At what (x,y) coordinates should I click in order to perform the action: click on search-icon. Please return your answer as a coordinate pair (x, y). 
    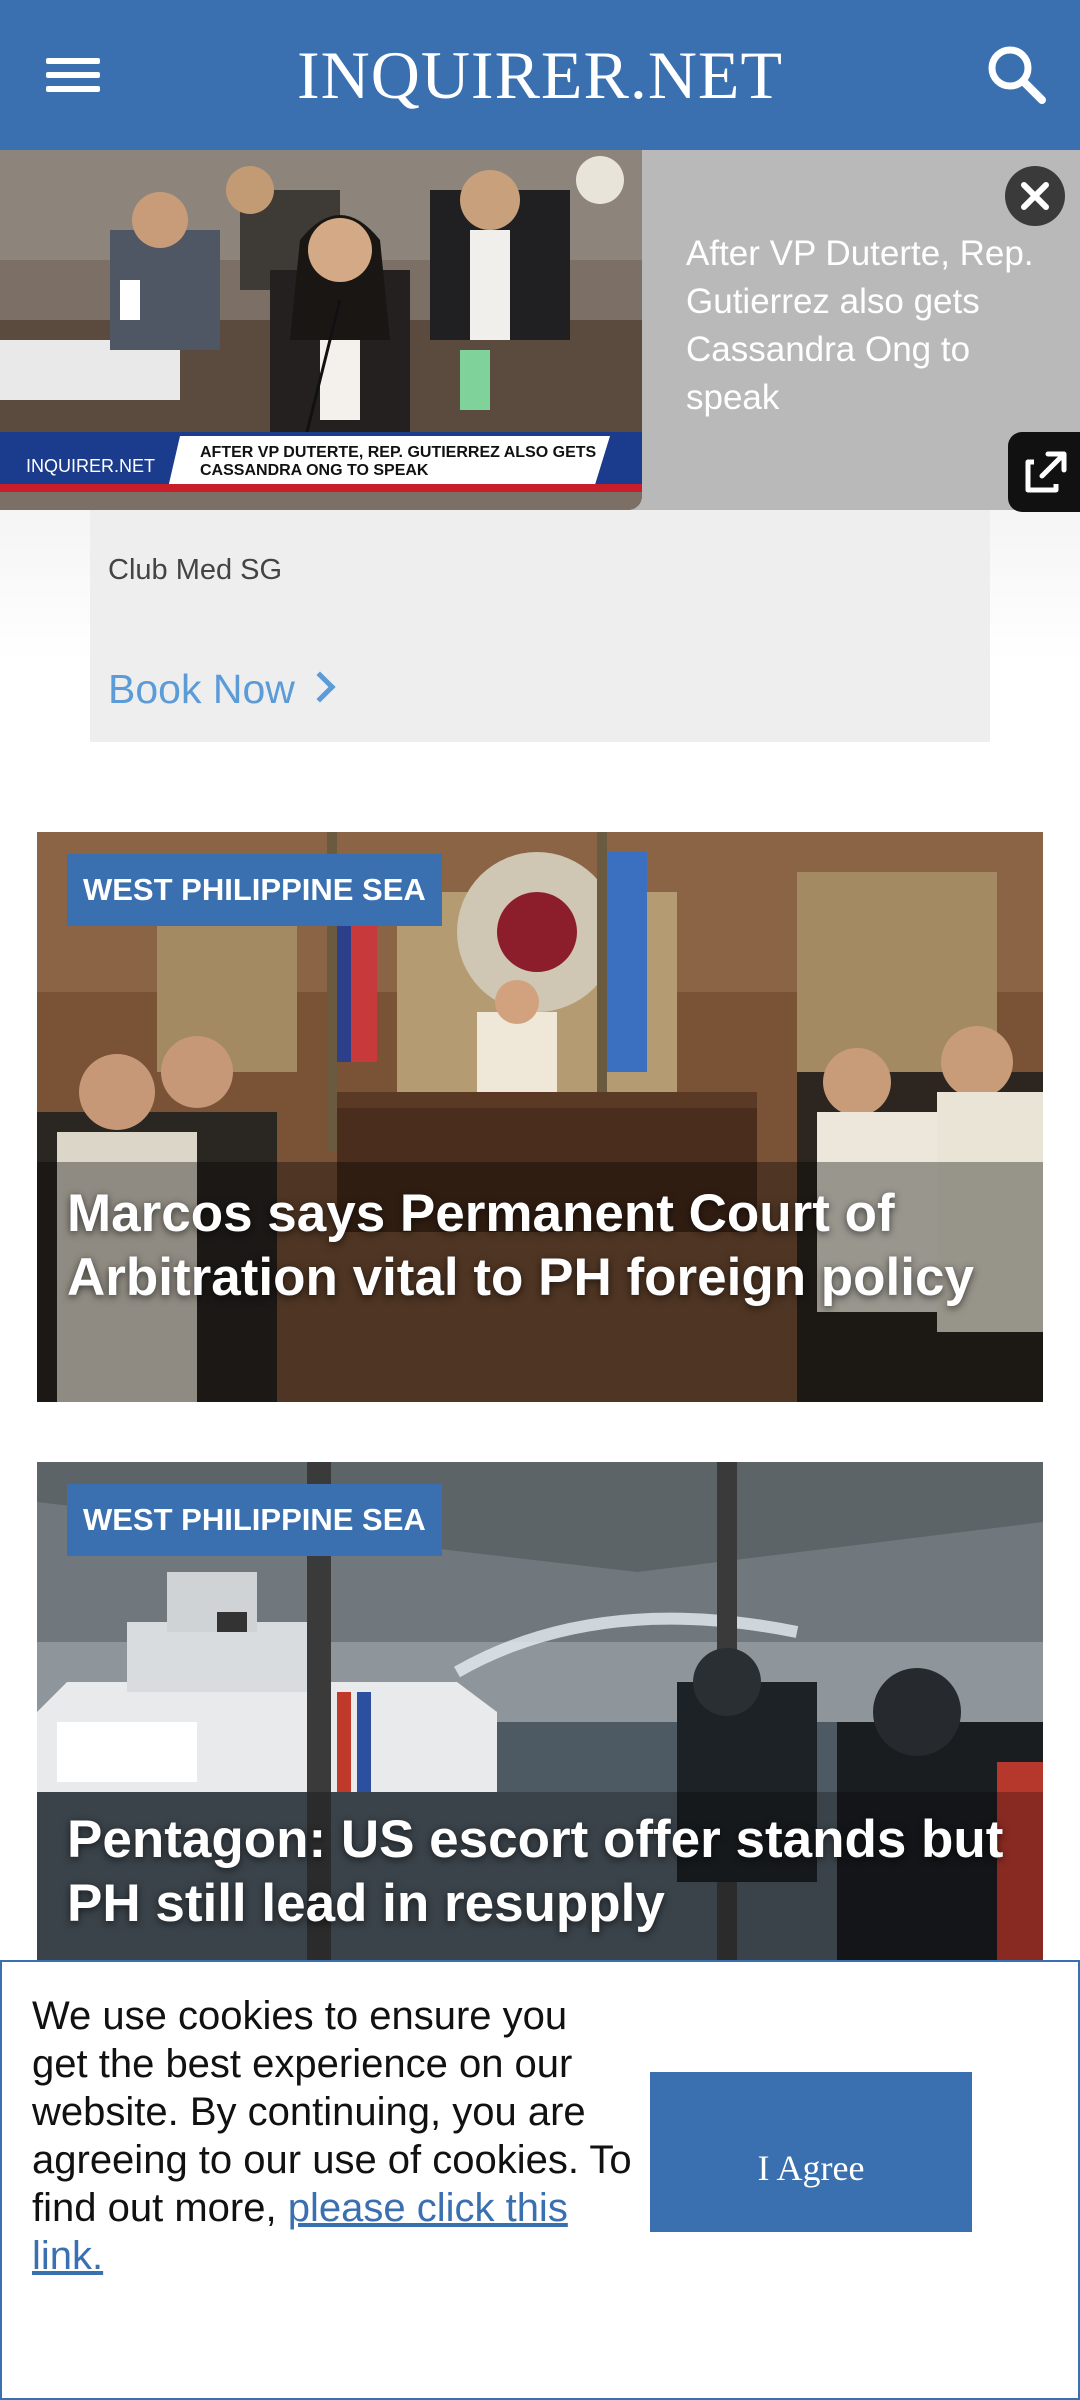
    Looking at the image, I should click on (1018, 76).